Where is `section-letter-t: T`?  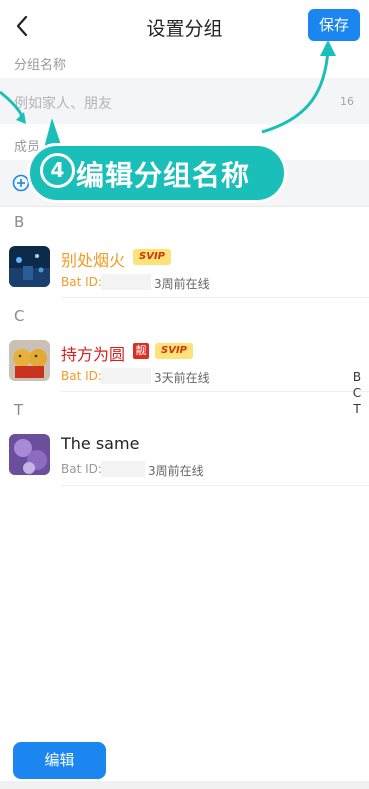
section-letter-t: T is located at coordinates (19, 410).